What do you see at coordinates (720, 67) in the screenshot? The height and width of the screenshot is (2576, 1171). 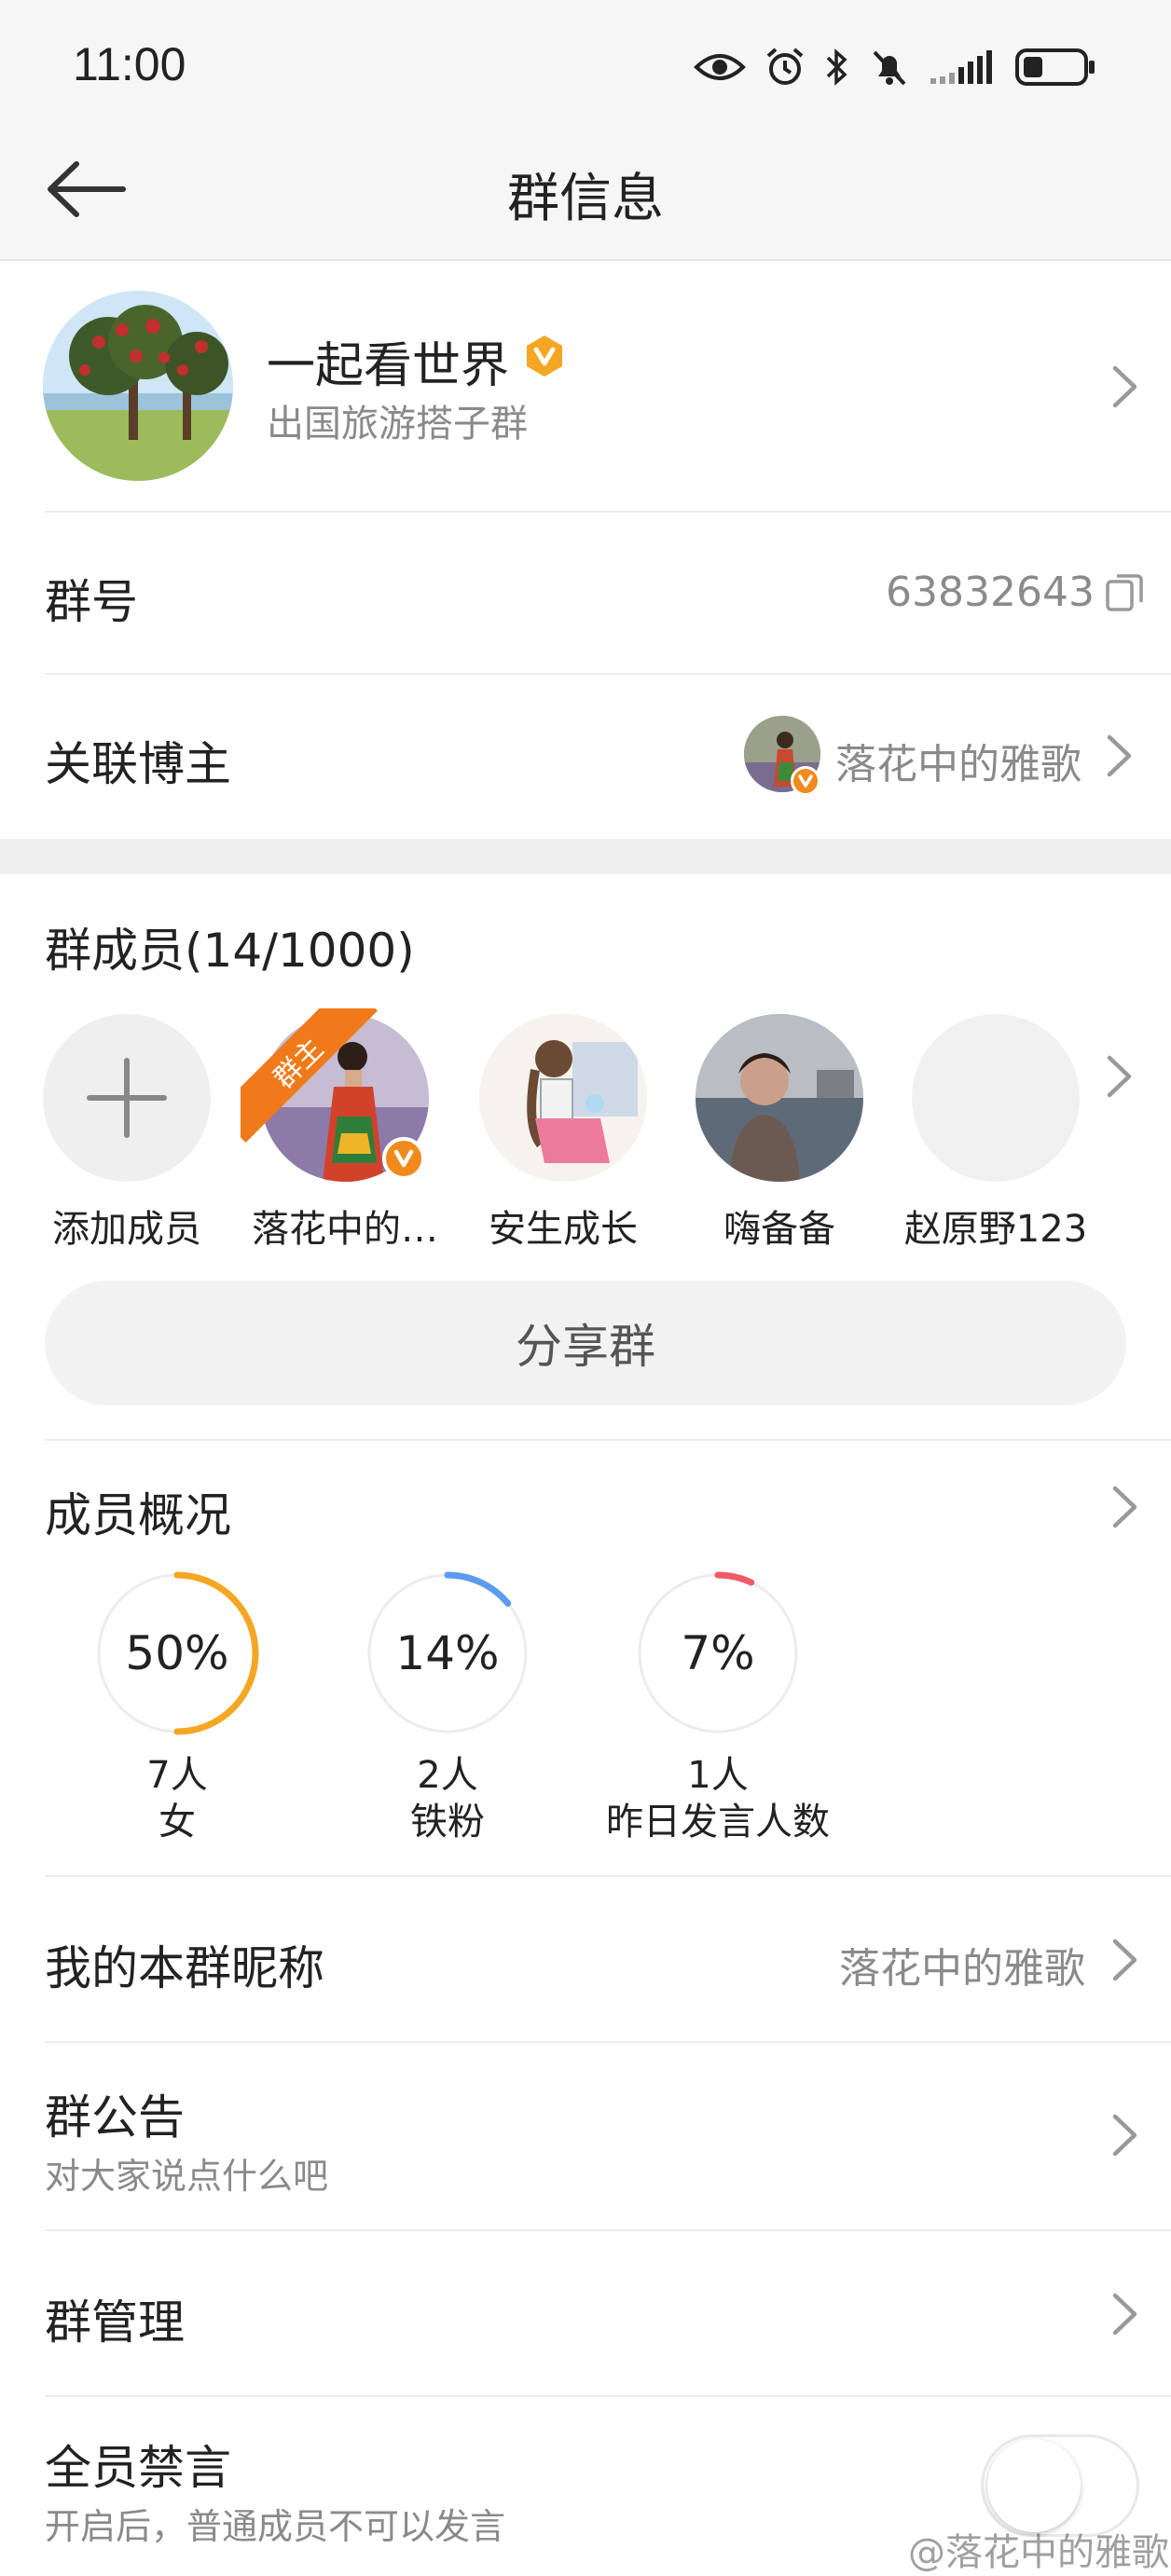 I see `eye-icon` at bounding box center [720, 67].